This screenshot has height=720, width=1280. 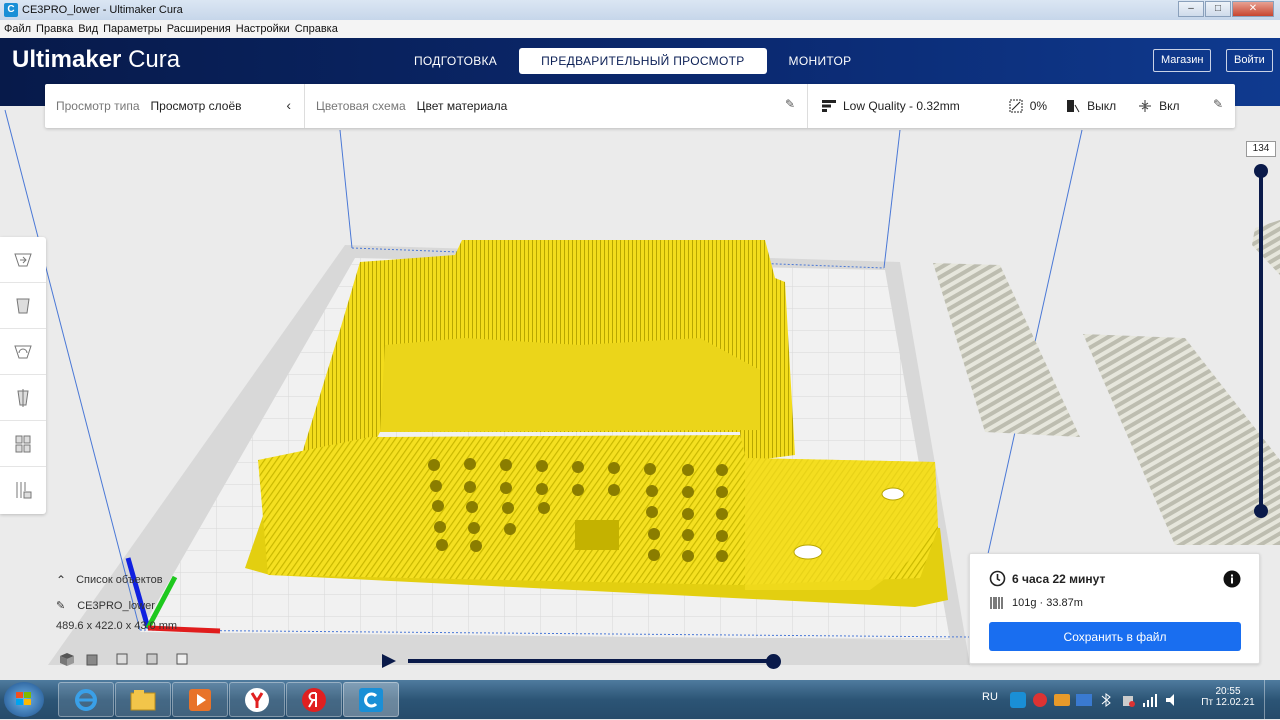 I want to click on path-slider-track, so click(x=591, y=661).